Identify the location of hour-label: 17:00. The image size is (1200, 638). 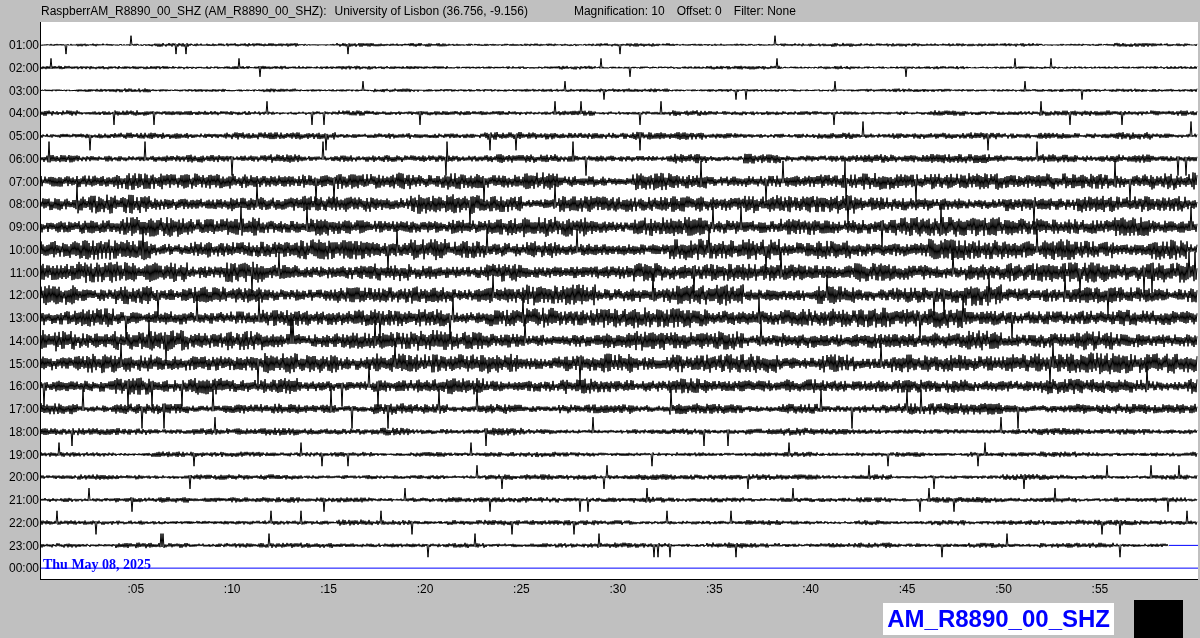
(23, 409).